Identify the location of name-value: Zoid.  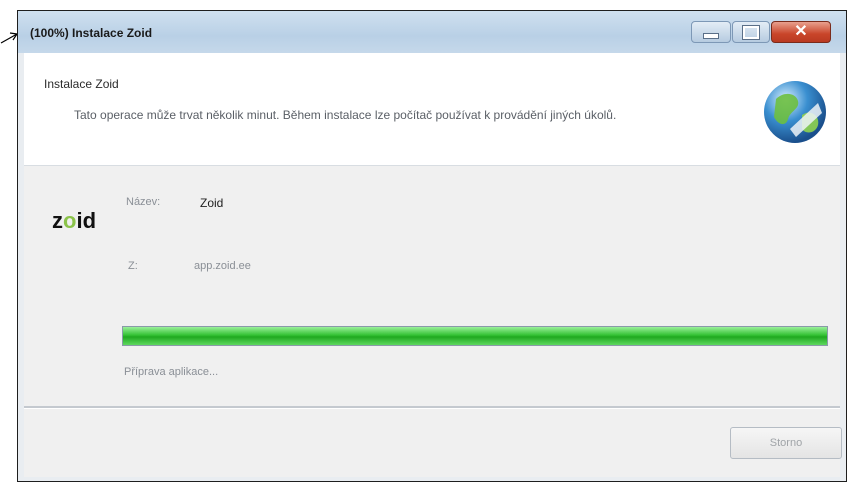
(212, 203).